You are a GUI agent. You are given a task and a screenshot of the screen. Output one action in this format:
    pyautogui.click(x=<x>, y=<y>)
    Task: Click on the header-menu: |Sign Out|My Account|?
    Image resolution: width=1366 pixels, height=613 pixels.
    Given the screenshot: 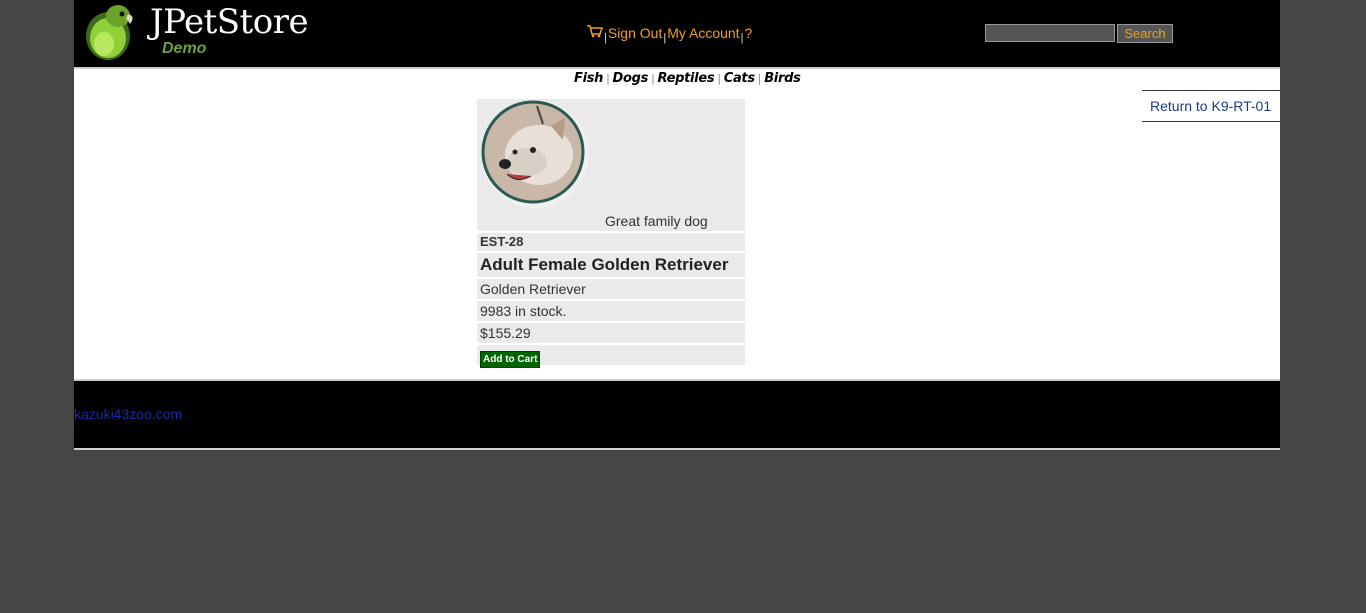 What is the action you would take?
    pyautogui.click(x=669, y=34)
    